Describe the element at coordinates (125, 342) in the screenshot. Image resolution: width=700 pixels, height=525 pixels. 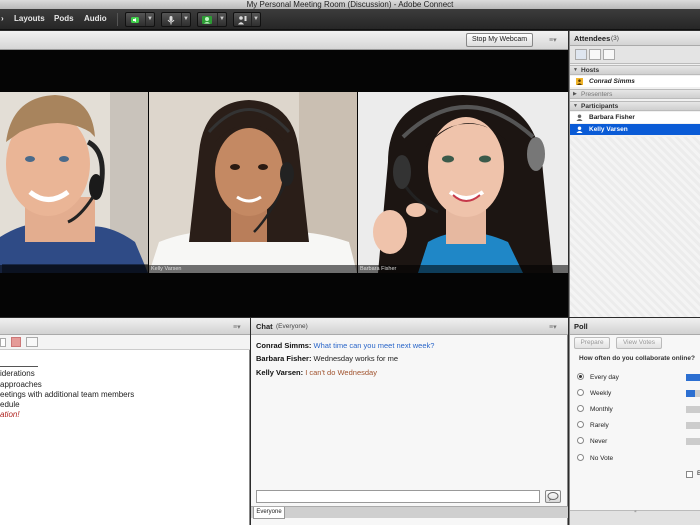
I see `notes-toolbar` at that location.